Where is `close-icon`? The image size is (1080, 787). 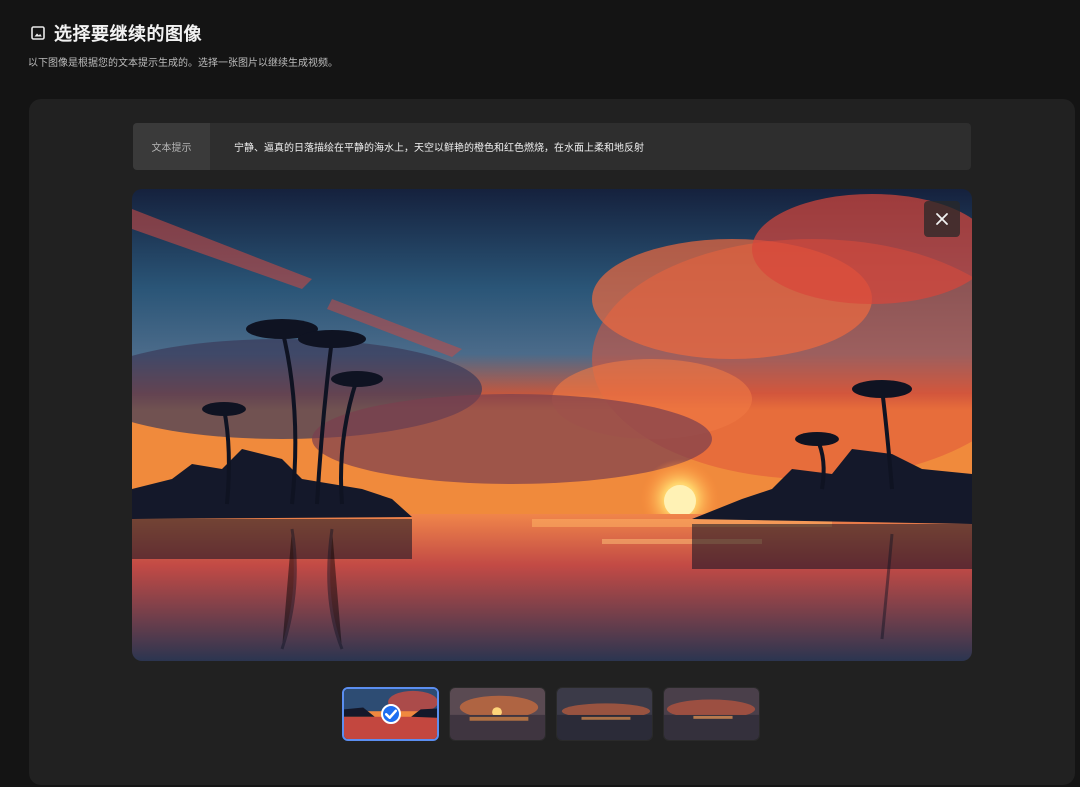
close-icon is located at coordinates (942, 219).